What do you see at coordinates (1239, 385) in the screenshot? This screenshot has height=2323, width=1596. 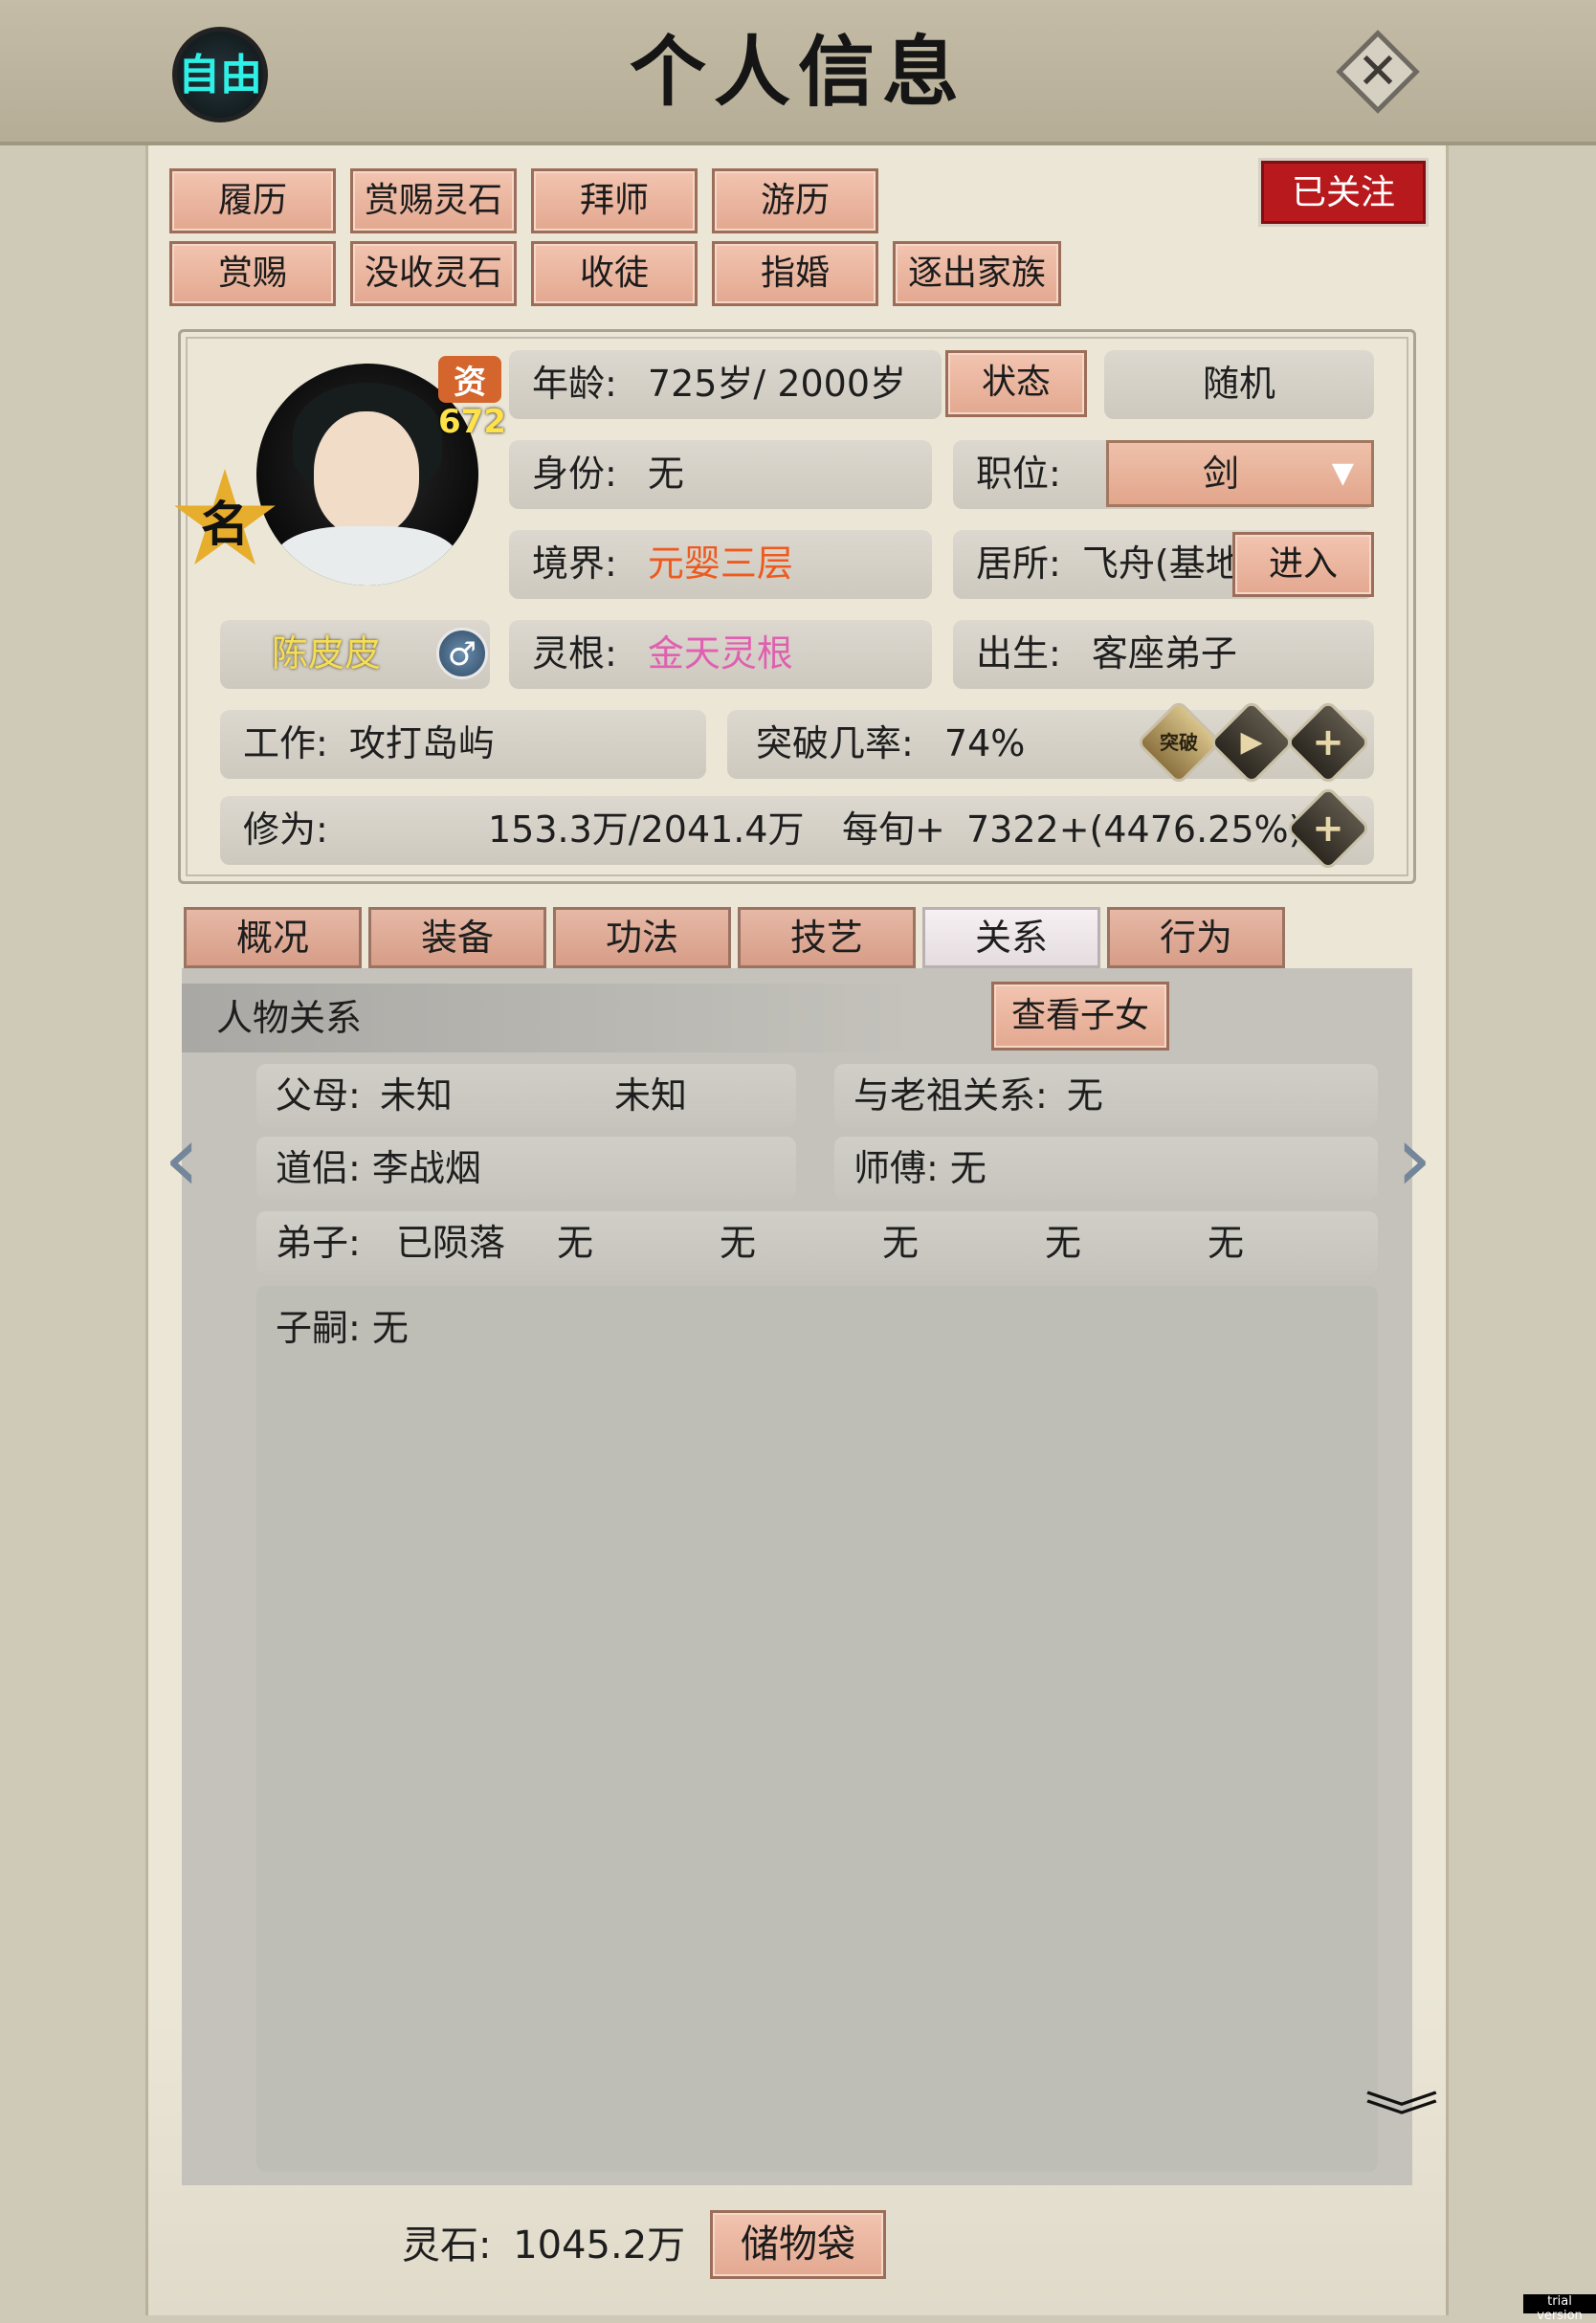 I see `random-button: 随机` at bounding box center [1239, 385].